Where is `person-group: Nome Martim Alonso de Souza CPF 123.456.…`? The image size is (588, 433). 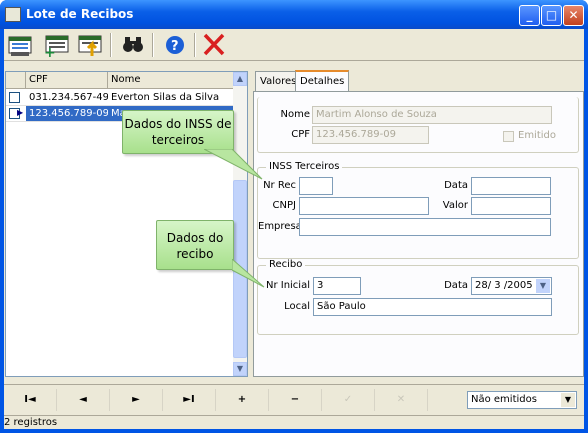
person-group: Nome Martim Alonso de Souza CPF 123.456.… is located at coordinates (418, 125).